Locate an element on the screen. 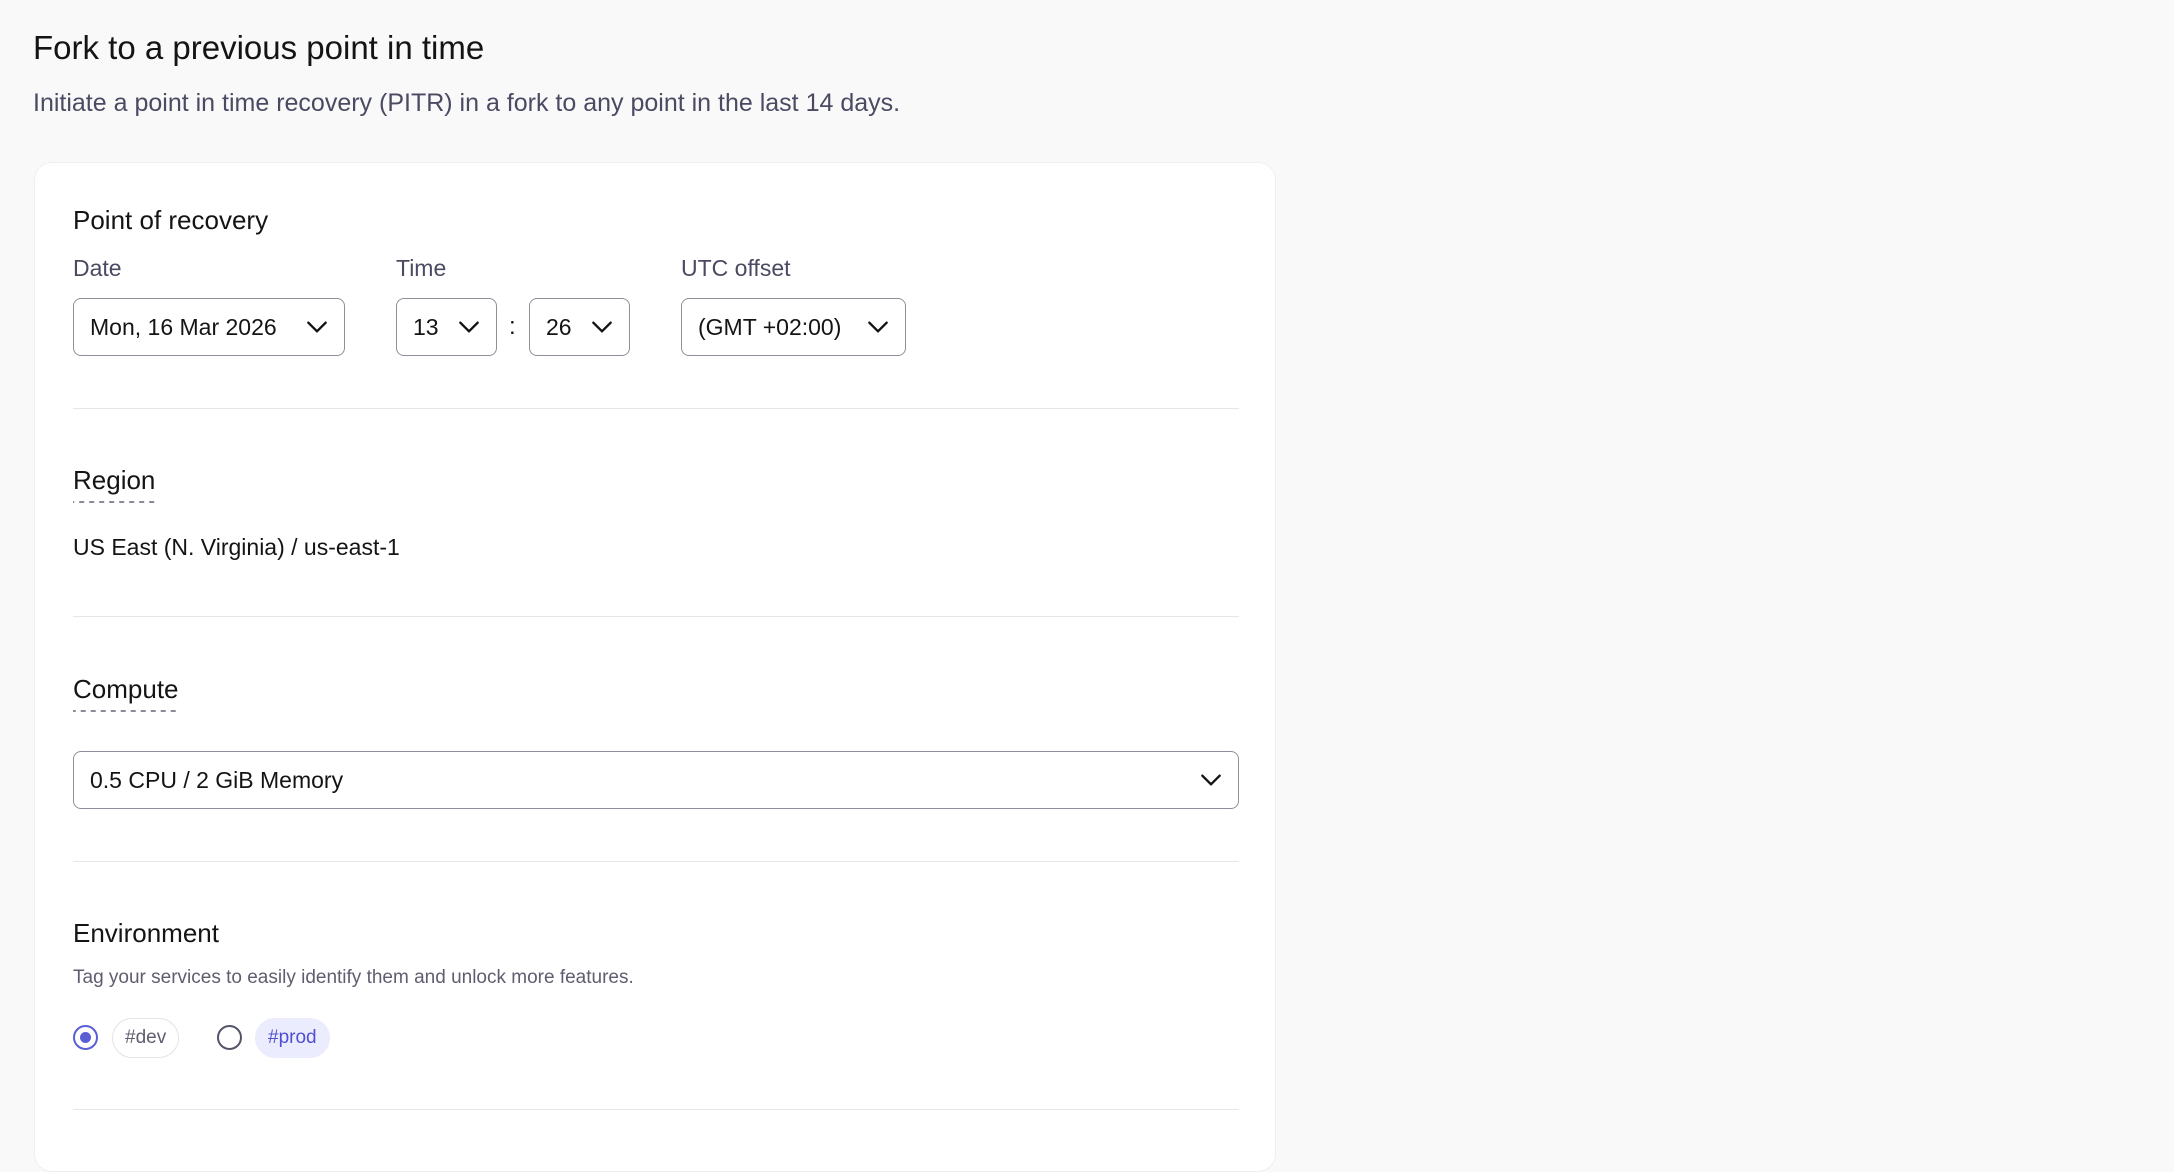 Image resolution: width=2174 pixels, height=1172 pixels. environment-radio-dev is located at coordinates (85, 1037).